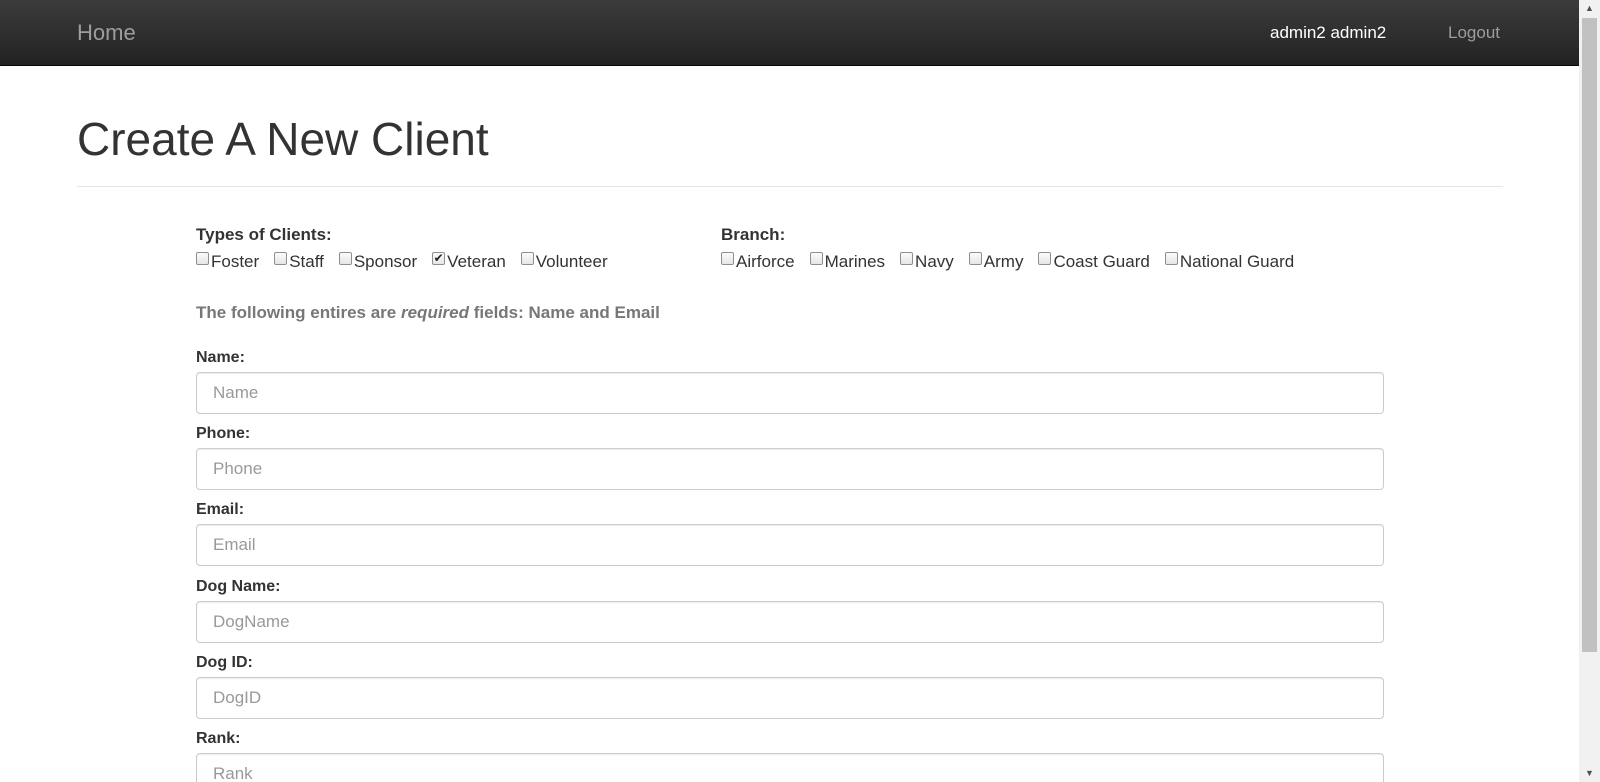 This screenshot has width=1600, height=782. What do you see at coordinates (283, 139) in the screenshot?
I see `page-title: Create A New Client` at bounding box center [283, 139].